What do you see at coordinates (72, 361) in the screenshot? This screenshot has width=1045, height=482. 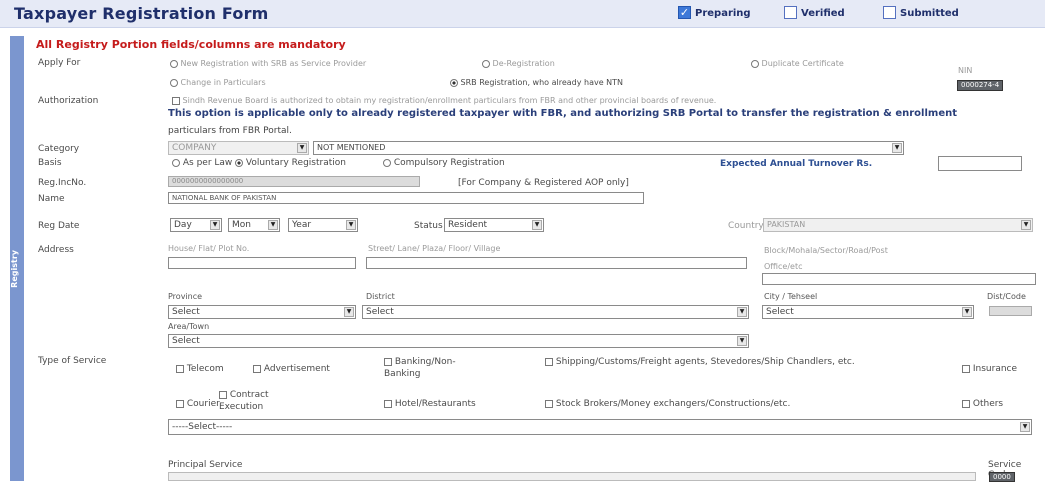 I see `service-type-label: Type of Service` at bounding box center [72, 361].